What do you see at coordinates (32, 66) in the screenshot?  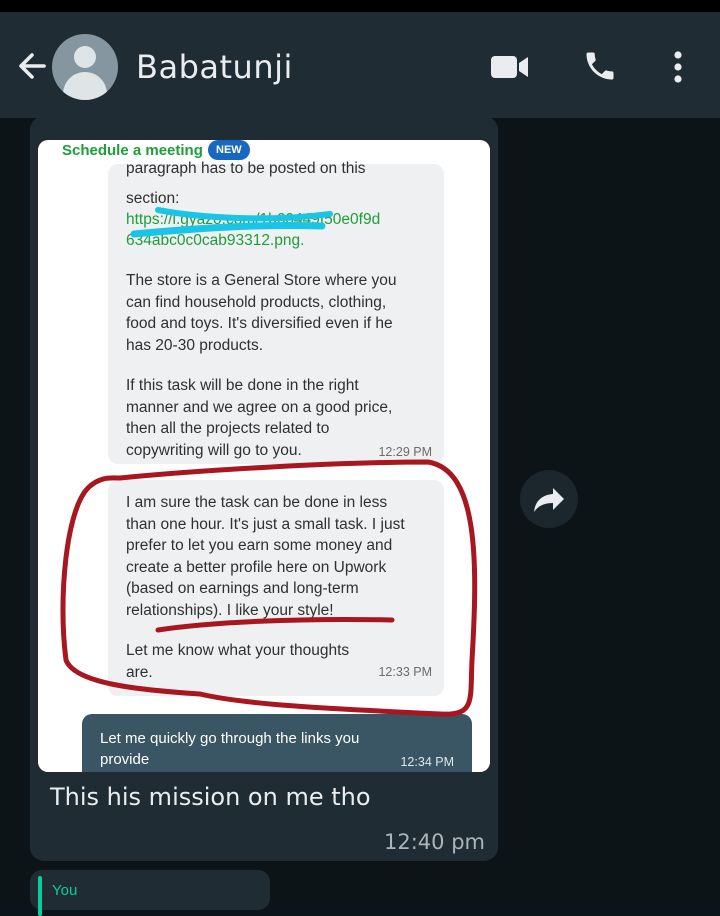 I see `arrow-left-icon` at bounding box center [32, 66].